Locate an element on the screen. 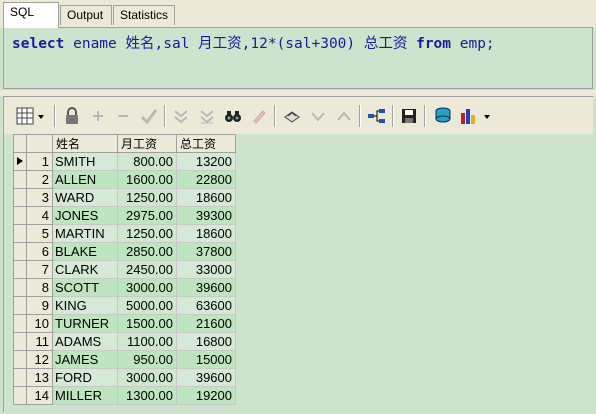  cell-name: BLAKE is located at coordinates (85, 251).